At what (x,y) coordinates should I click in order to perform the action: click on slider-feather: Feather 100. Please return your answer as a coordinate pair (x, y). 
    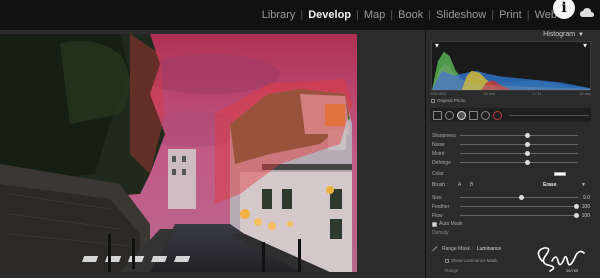
    Looking at the image, I should click on (512, 206).